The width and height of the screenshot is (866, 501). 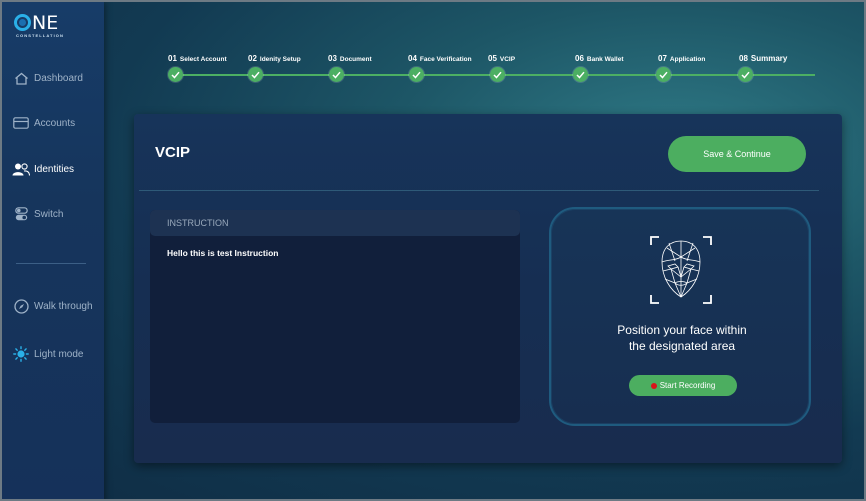 I want to click on sidebar-item-label: Switch, so click(x=49, y=214).